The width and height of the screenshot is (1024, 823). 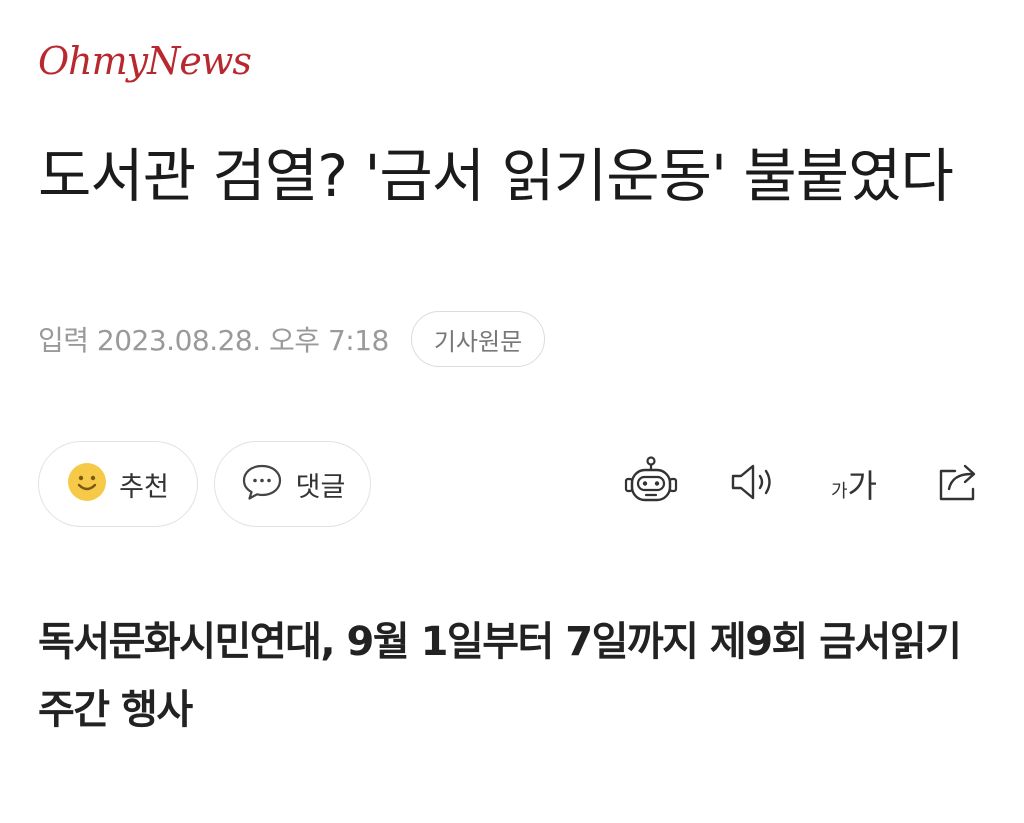 What do you see at coordinates (87, 484) in the screenshot?
I see `smiley-icon` at bounding box center [87, 484].